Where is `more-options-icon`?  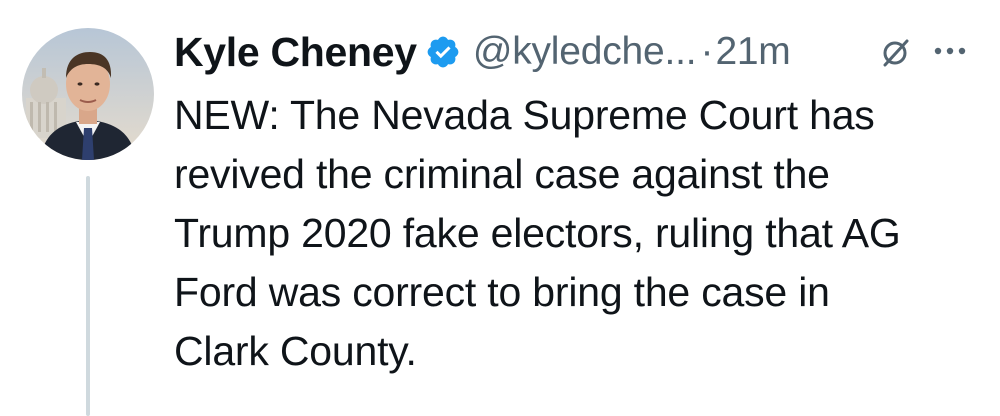 more-options-icon is located at coordinates (950, 51).